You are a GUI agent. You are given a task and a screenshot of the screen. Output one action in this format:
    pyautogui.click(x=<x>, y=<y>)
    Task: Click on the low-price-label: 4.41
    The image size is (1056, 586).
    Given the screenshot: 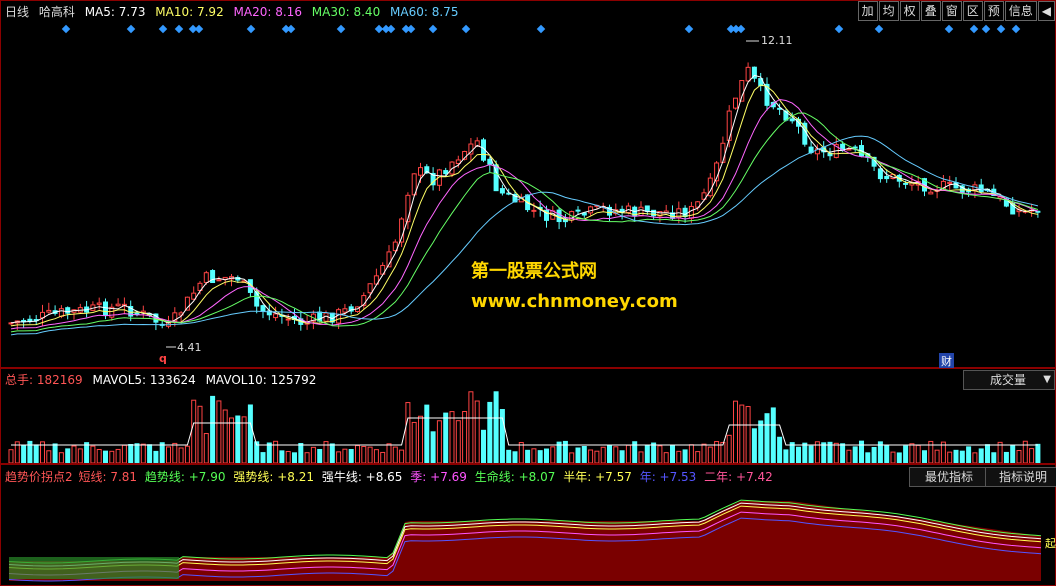 What is the action you would take?
    pyautogui.click(x=189, y=347)
    